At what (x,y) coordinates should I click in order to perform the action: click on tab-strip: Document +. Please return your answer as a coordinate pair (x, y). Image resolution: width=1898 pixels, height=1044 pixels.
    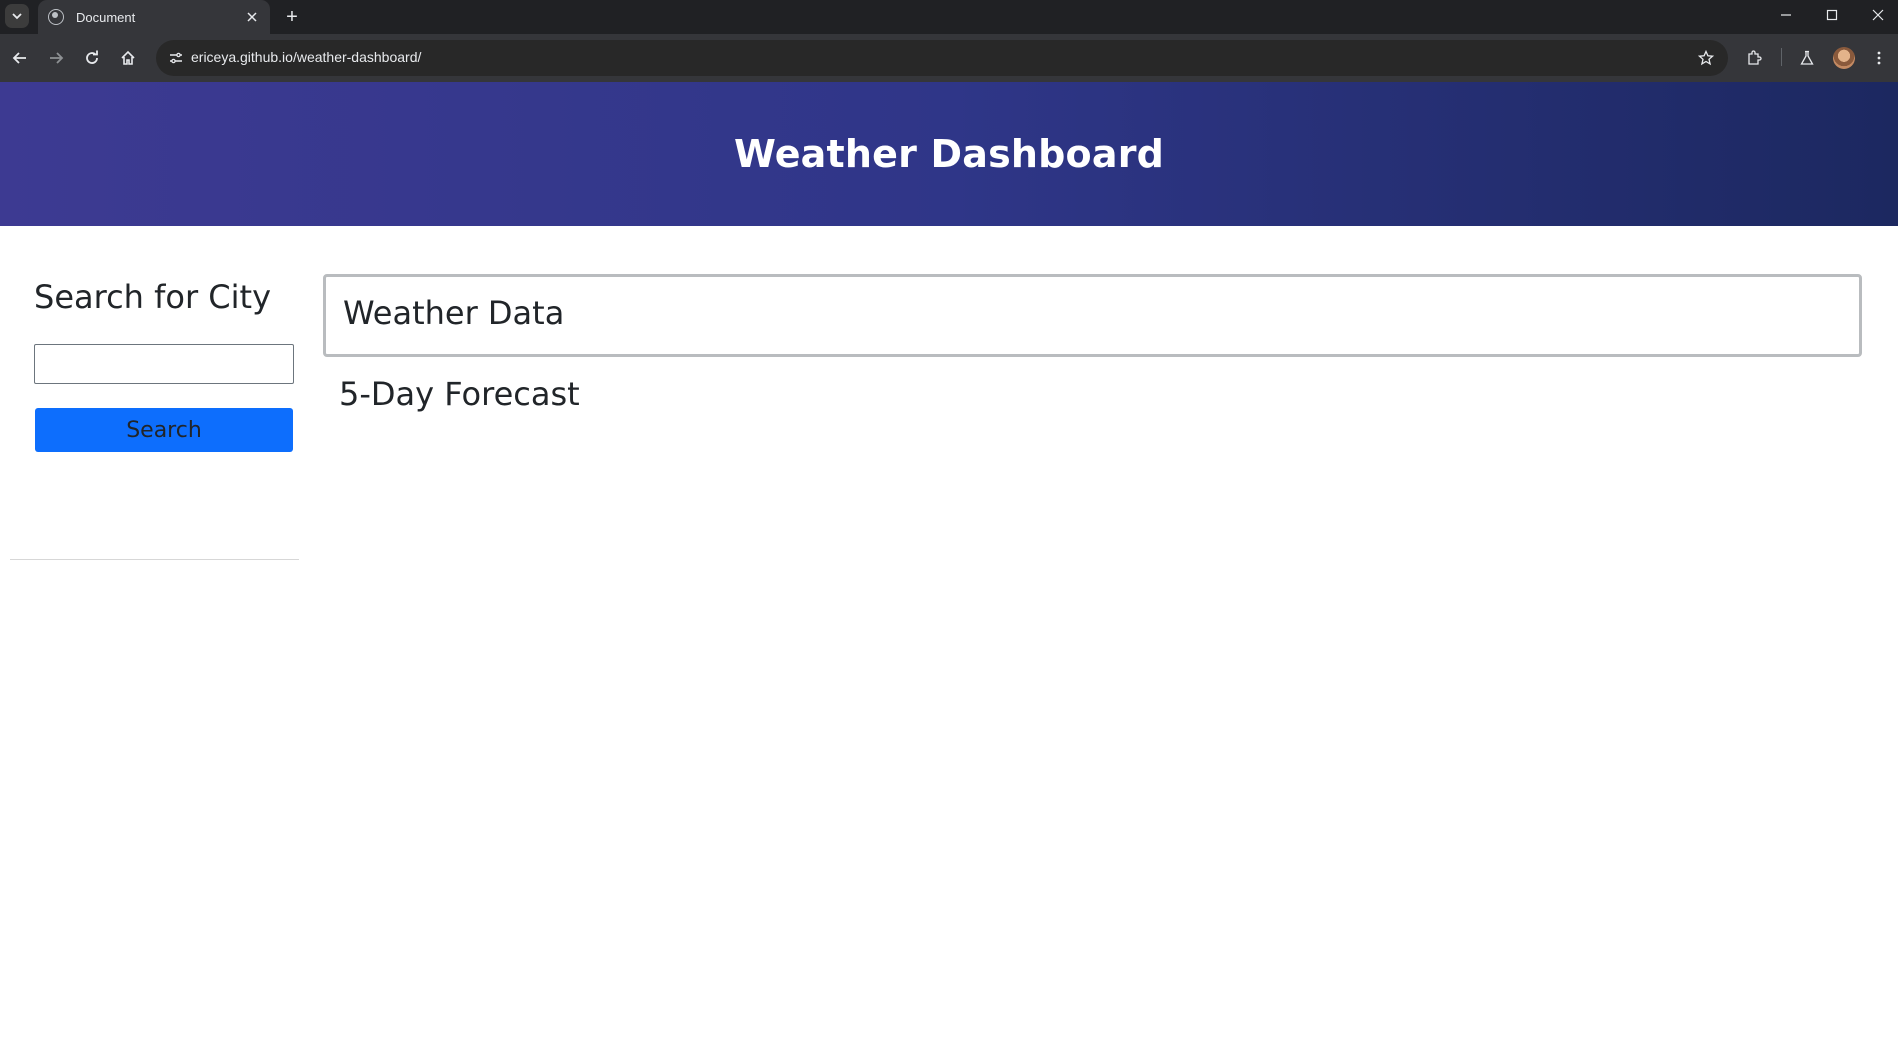
    Looking at the image, I should click on (949, 17).